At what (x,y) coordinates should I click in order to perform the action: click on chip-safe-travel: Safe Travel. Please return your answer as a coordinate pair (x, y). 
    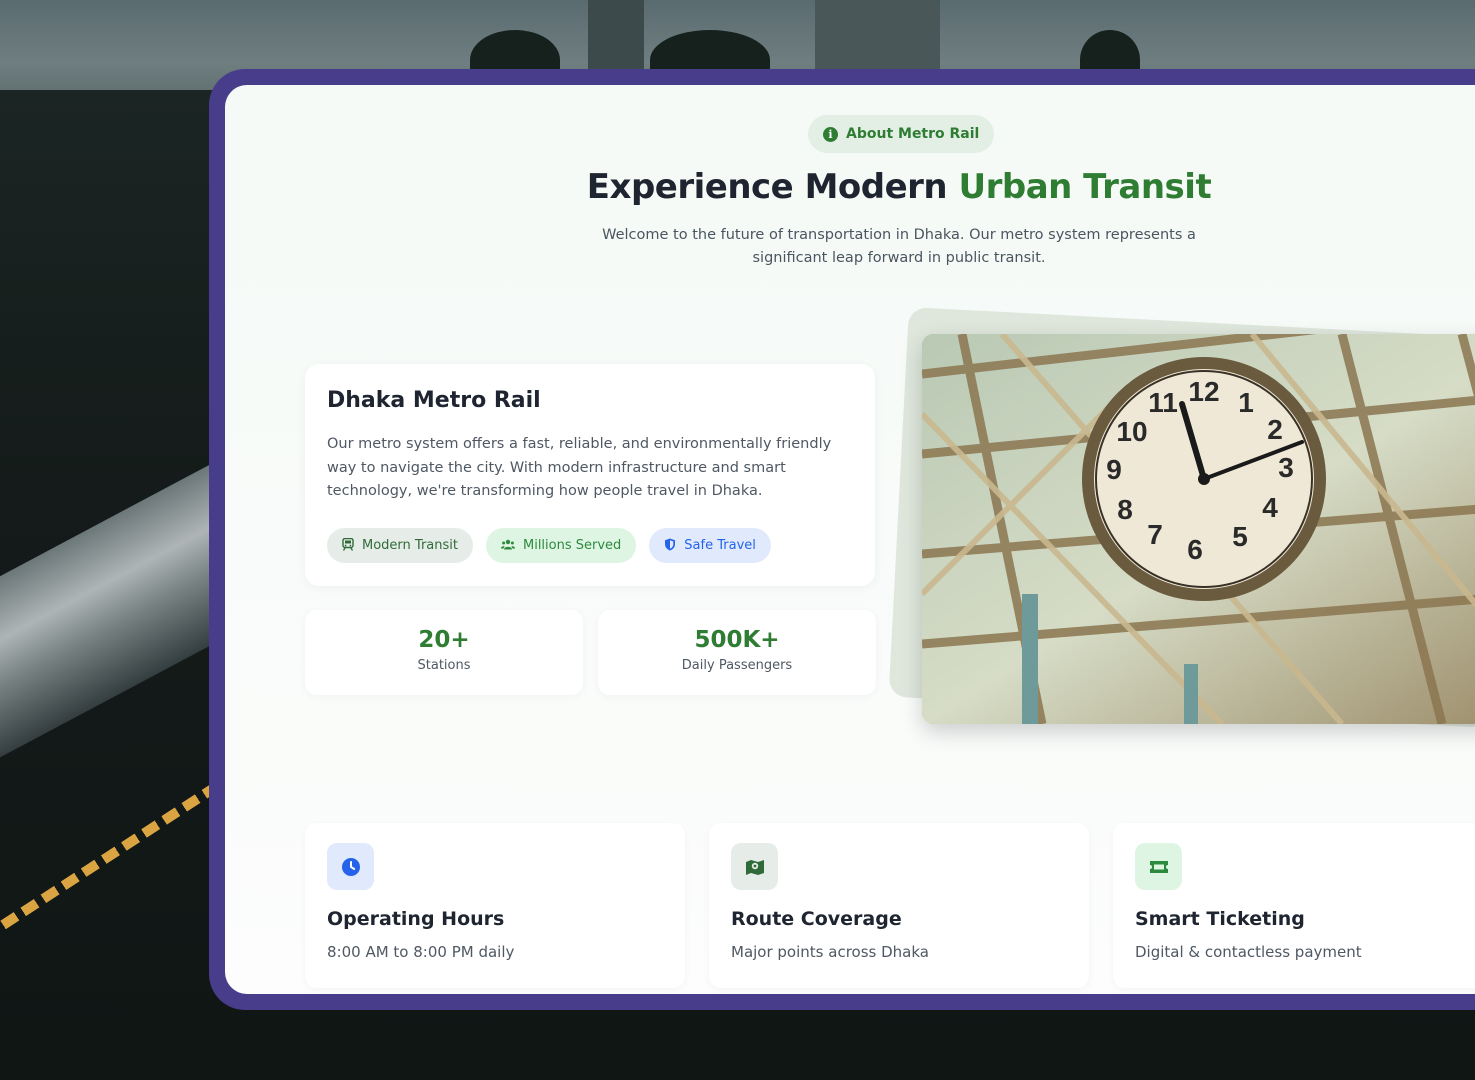
    Looking at the image, I should click on (710, 545).